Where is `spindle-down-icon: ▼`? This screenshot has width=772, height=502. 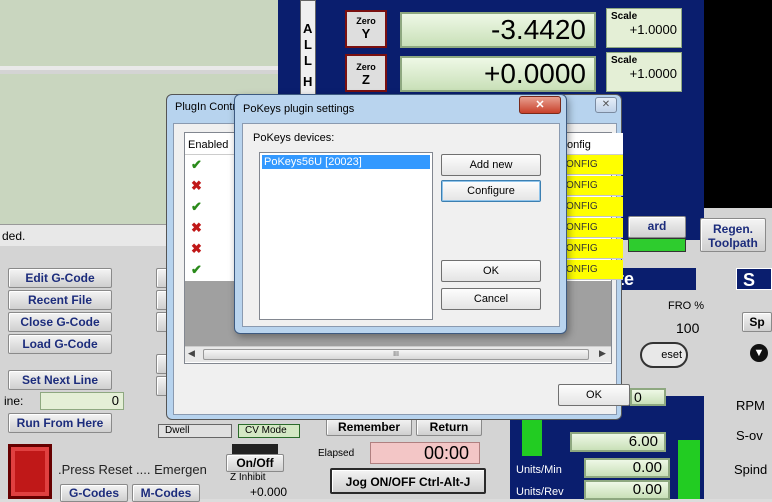 spindle-down-icon: ▼ is located at coordinates (759, 353).